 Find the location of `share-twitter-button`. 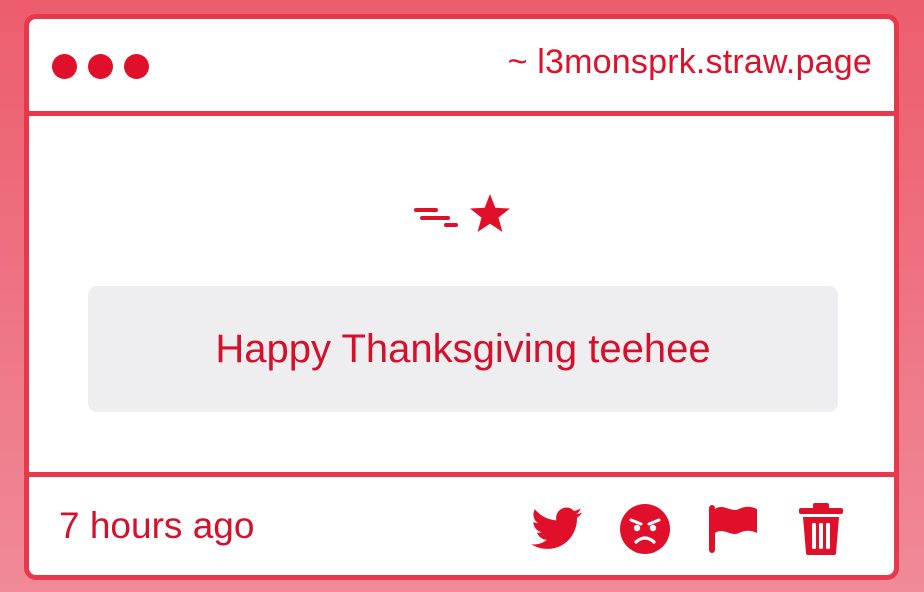

share-twitter-button is located at coordinates (557, 529).